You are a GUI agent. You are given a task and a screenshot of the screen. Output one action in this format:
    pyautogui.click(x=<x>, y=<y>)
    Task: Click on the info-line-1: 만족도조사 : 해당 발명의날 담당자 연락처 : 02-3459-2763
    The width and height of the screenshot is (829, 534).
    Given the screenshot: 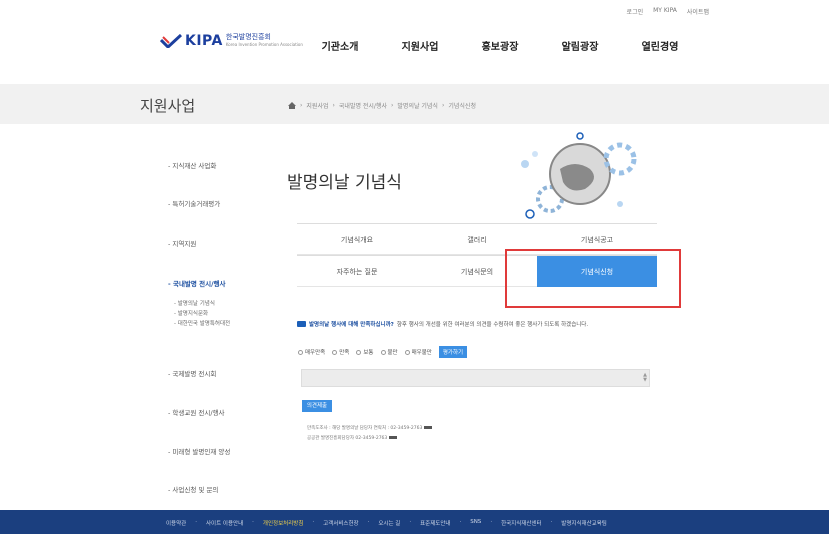 What is the action you would take?
    pyautogui.click(x=365, y=428)
    